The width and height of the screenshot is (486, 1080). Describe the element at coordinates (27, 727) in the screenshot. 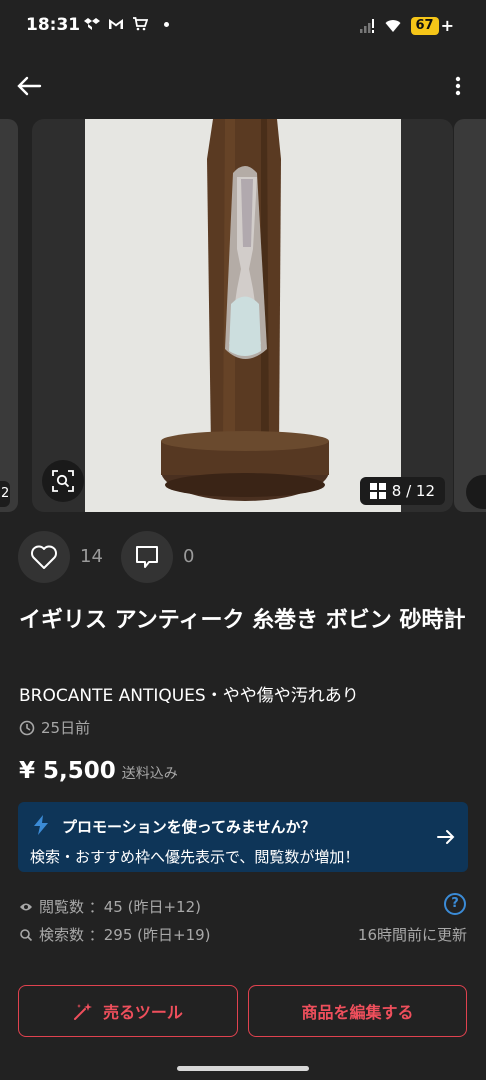

I see `clock-icon` at that location.